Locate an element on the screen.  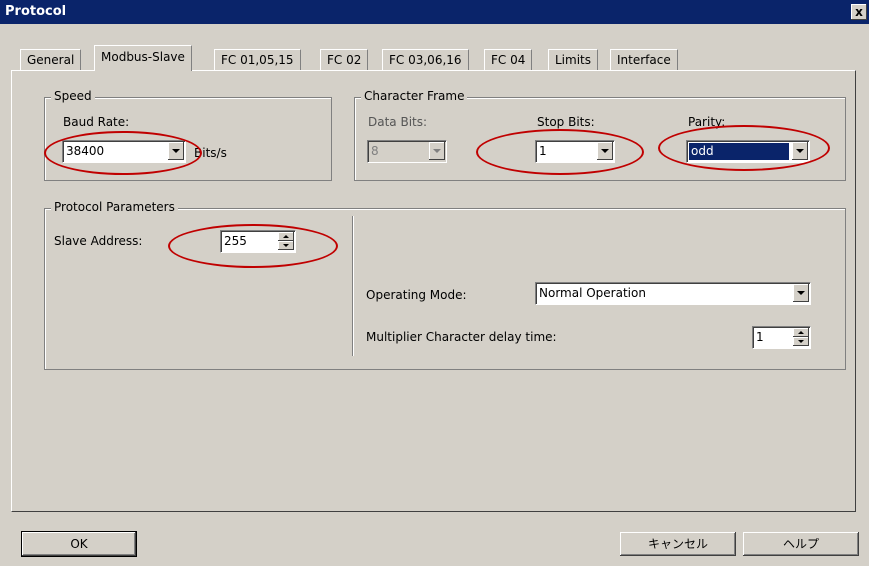
parameters-divider is located at coordinates (353, 286).